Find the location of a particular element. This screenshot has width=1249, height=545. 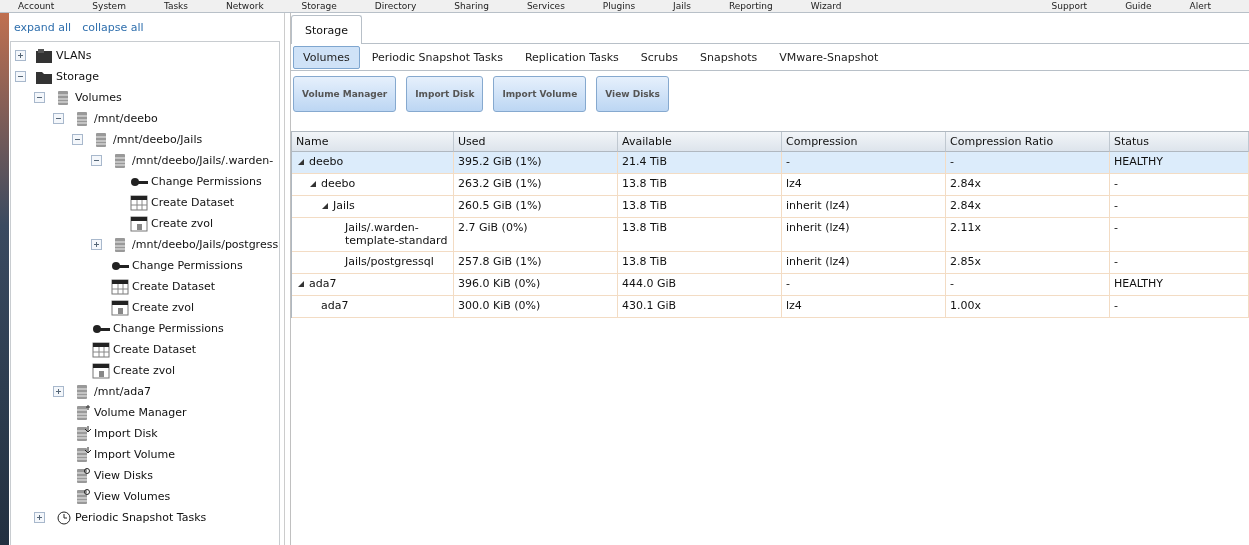

tree-item: Volumes is located at coordinates (98, 97).